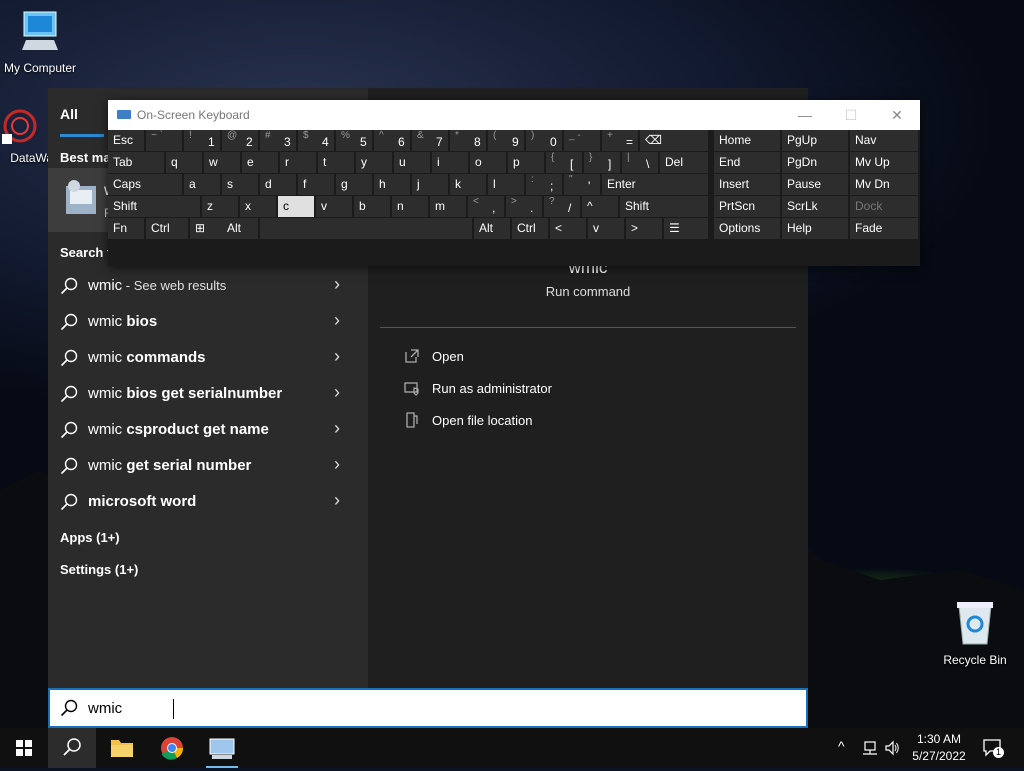  Describe the element at coordinates (506, 140) in the screenshot. I see `osk-key: (9` at that location.